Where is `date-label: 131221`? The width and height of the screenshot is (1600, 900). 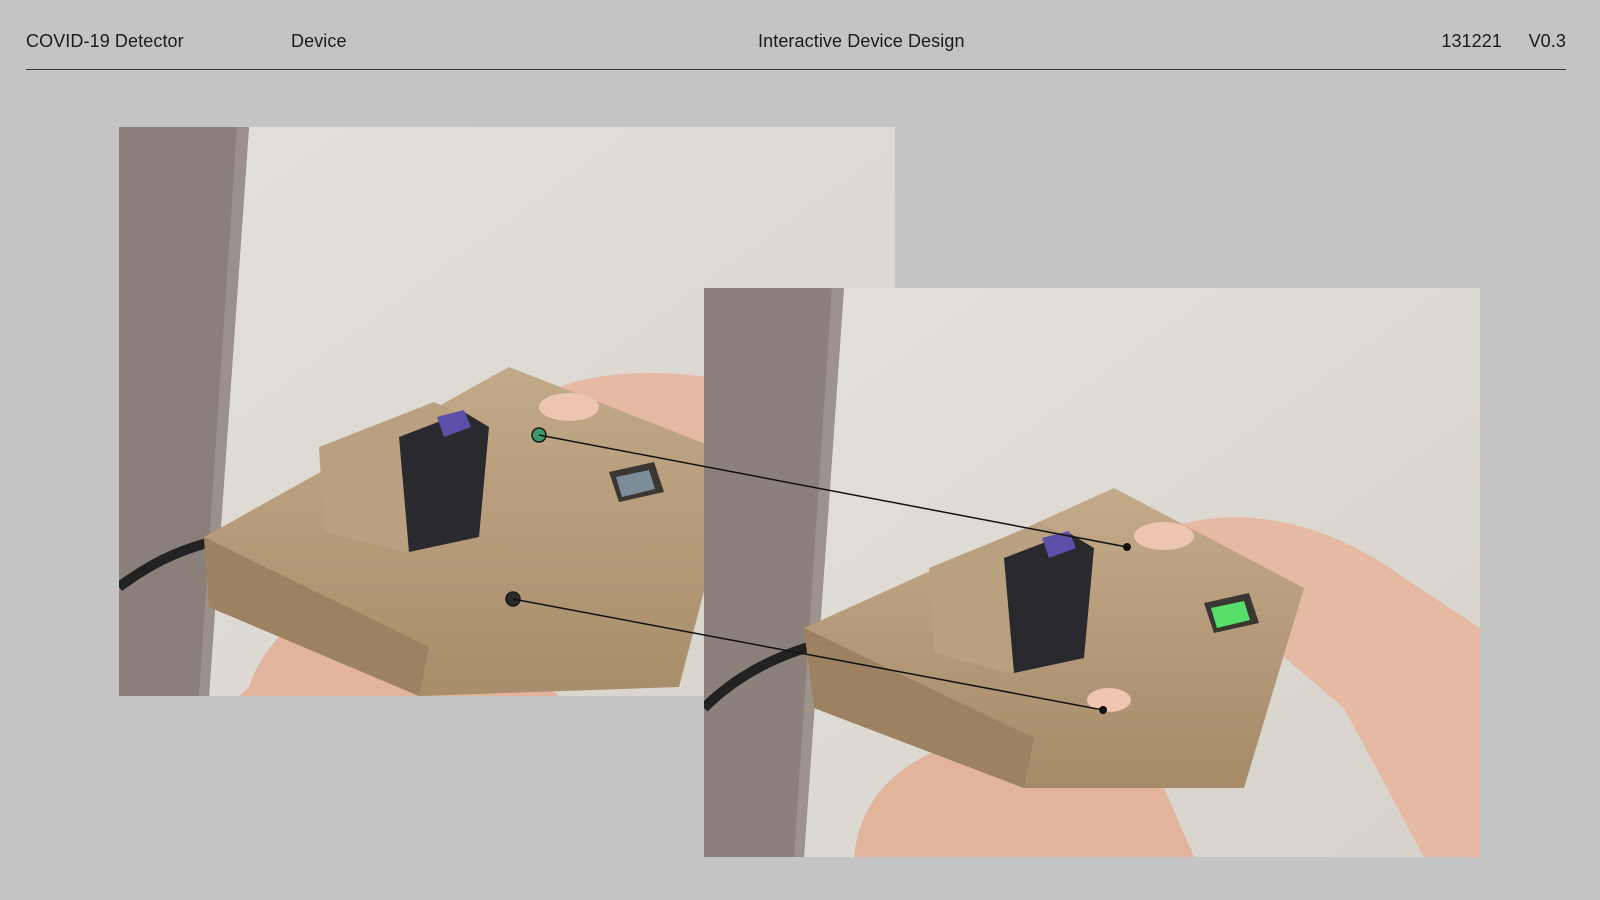 date-label: 131221 is located at coordinates (1471, 41).